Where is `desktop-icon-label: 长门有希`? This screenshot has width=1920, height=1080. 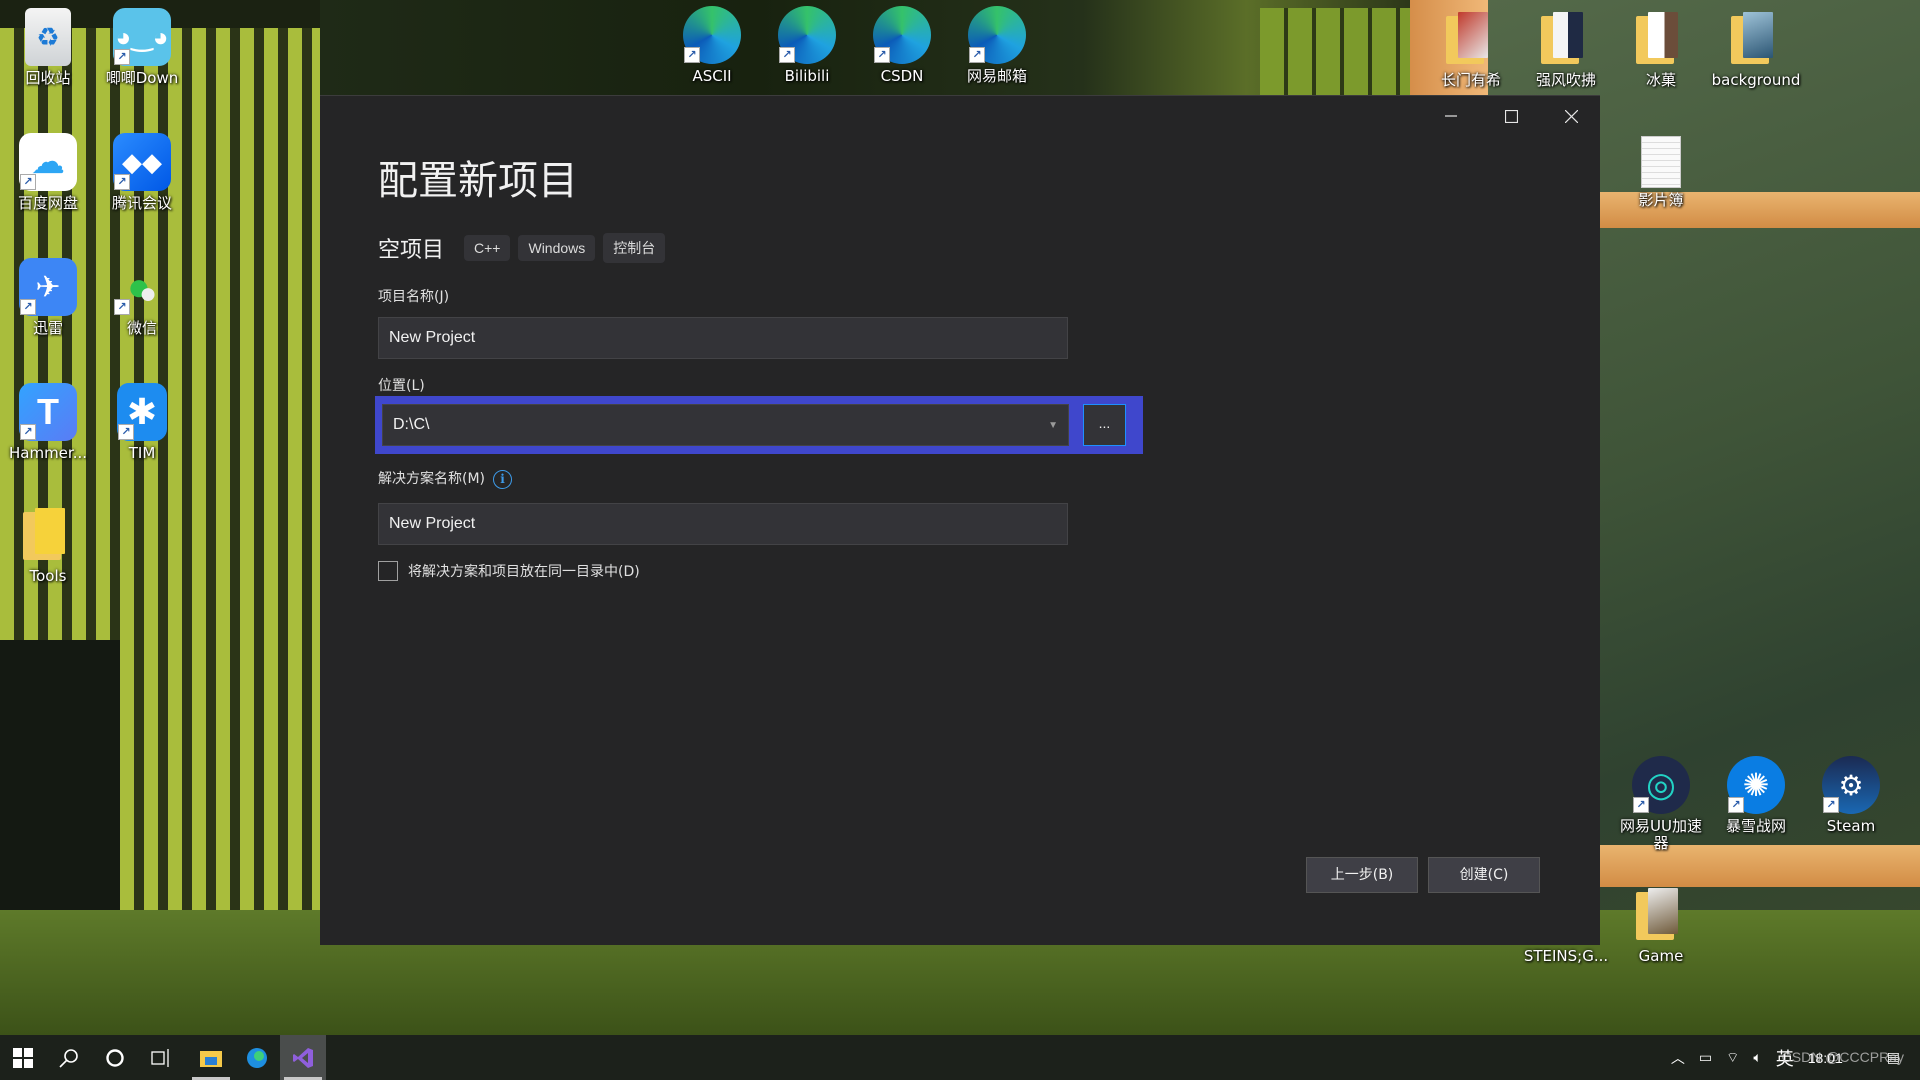
desktop-icon-label: 长门有希 is located at coordinates (1470, 80).